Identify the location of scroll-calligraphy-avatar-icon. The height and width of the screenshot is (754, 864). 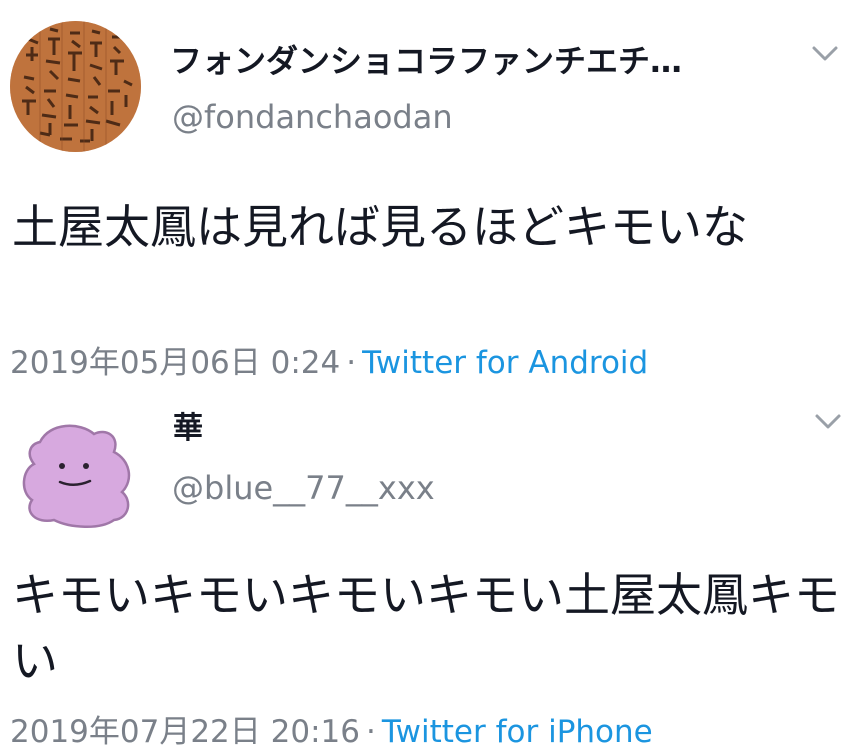
(75, 86).